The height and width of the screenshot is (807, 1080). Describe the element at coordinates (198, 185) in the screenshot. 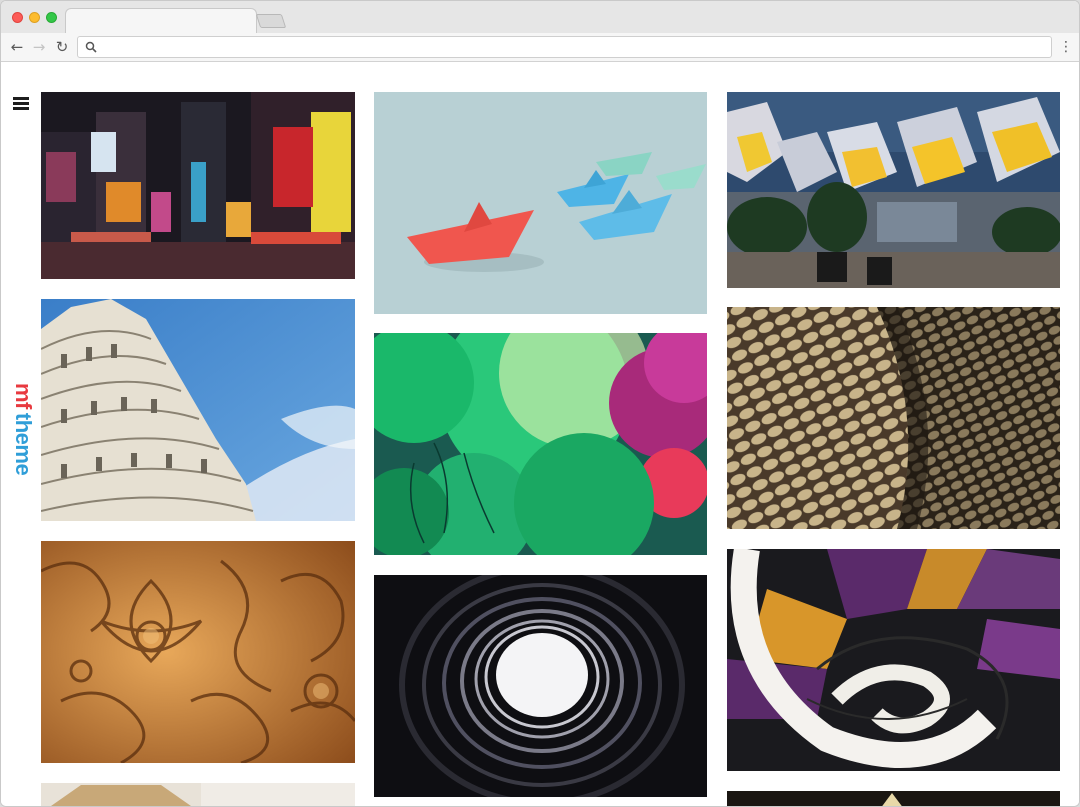

I see `gallery-image-city-night-billboards` at that location.